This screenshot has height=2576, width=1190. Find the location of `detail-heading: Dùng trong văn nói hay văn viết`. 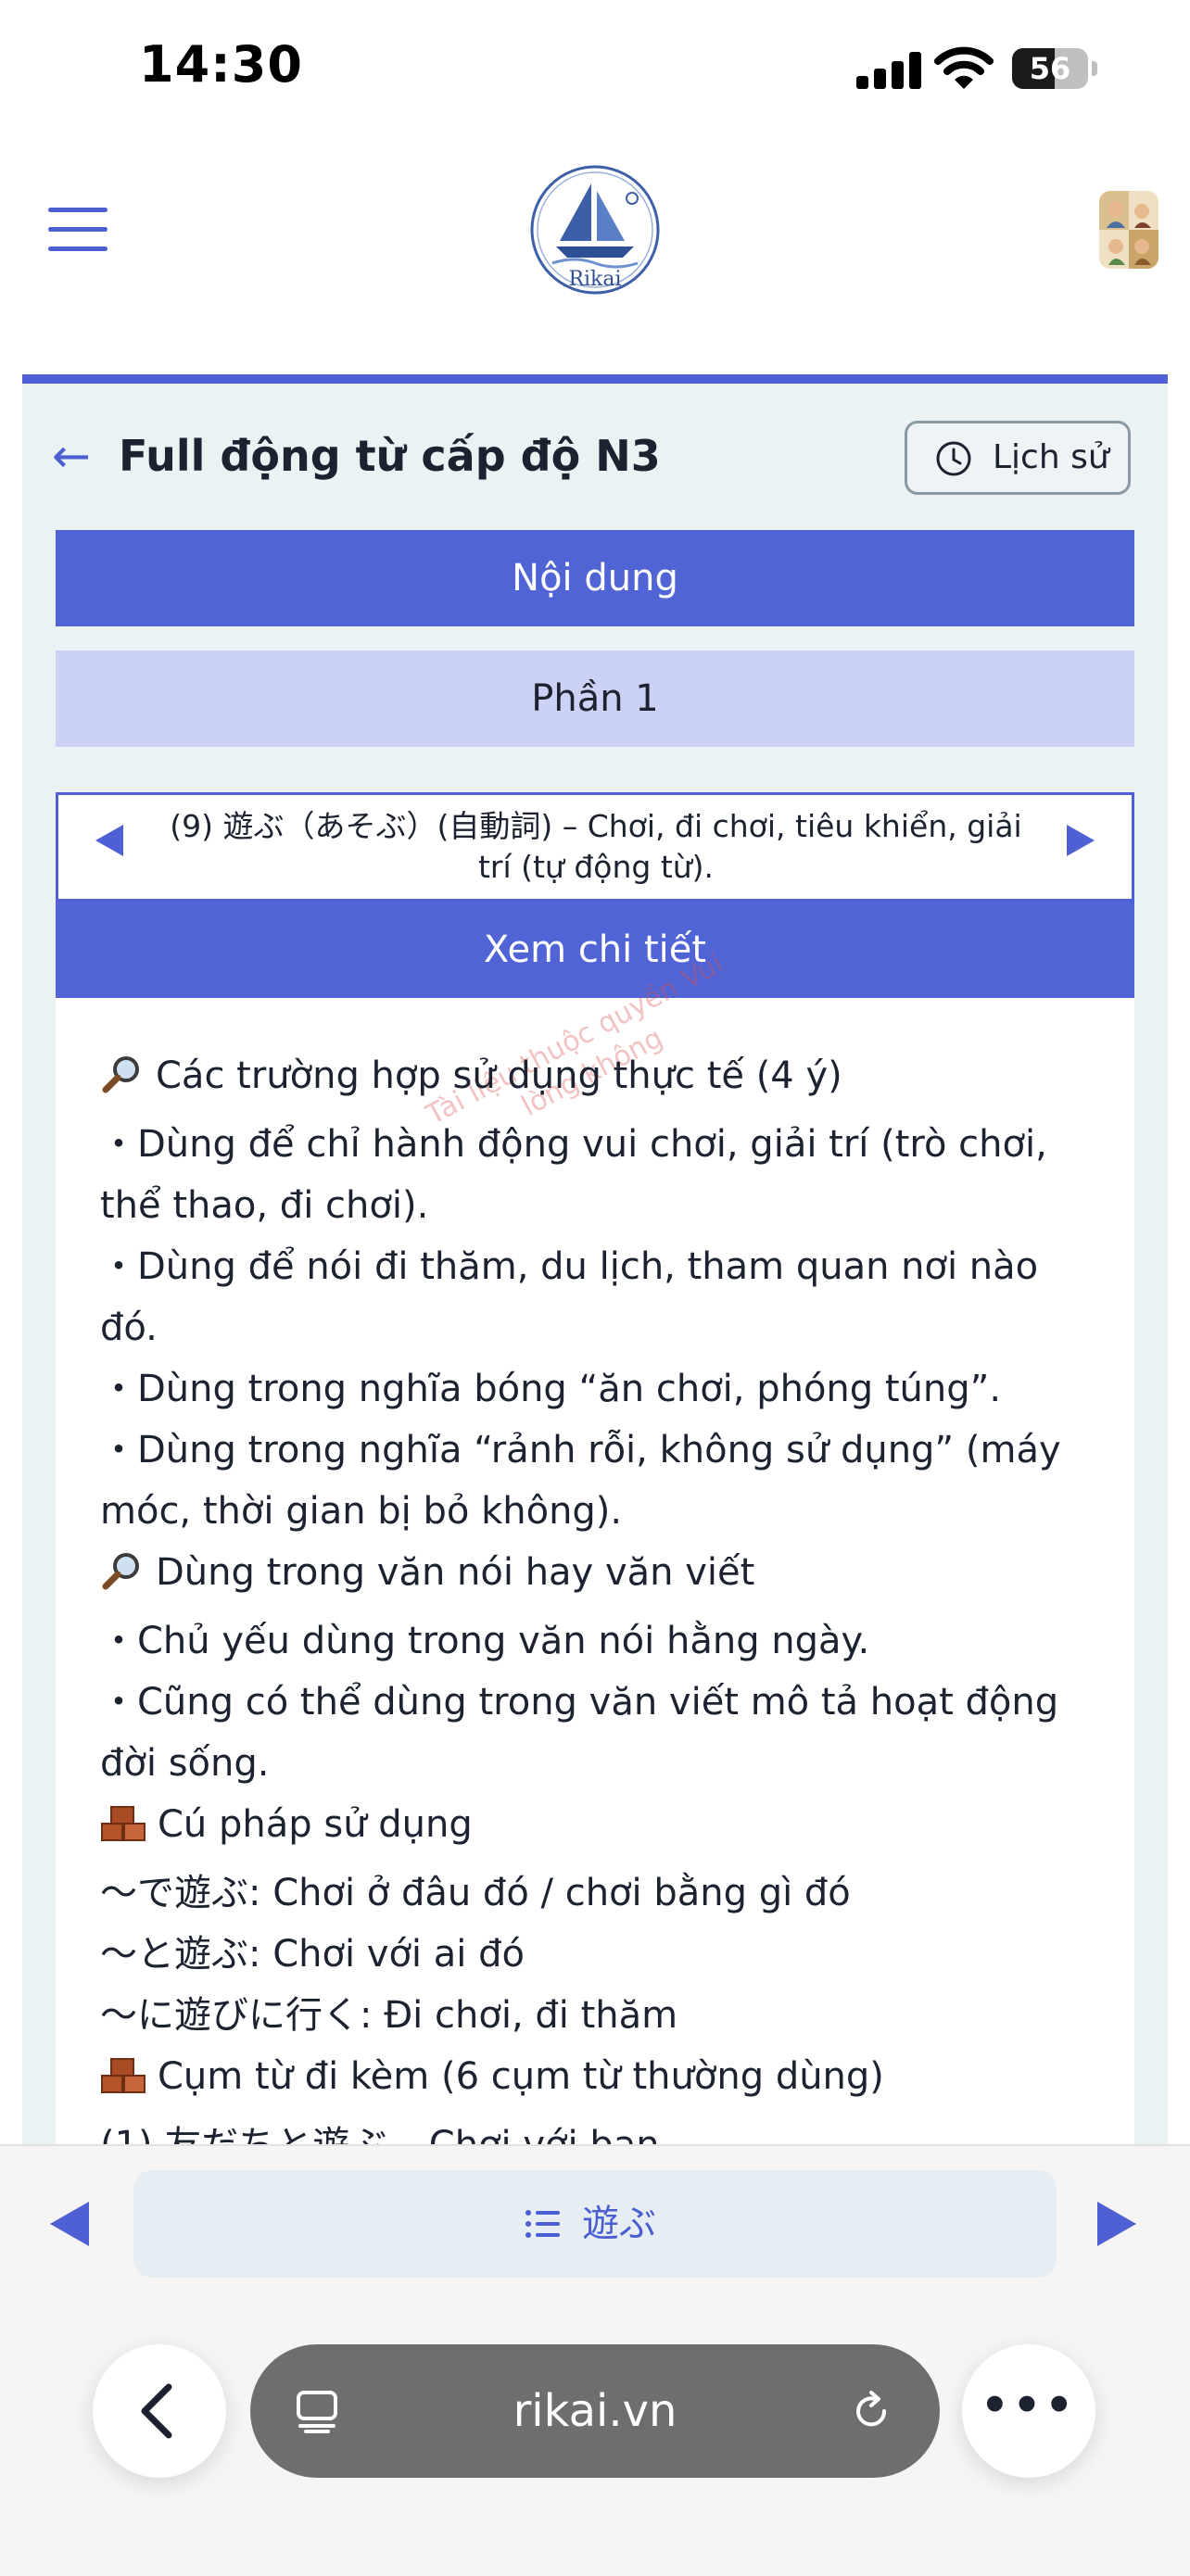

detail-heading: Dùng trong văn nói hay văn viết is located at coordinates (600, 1576).